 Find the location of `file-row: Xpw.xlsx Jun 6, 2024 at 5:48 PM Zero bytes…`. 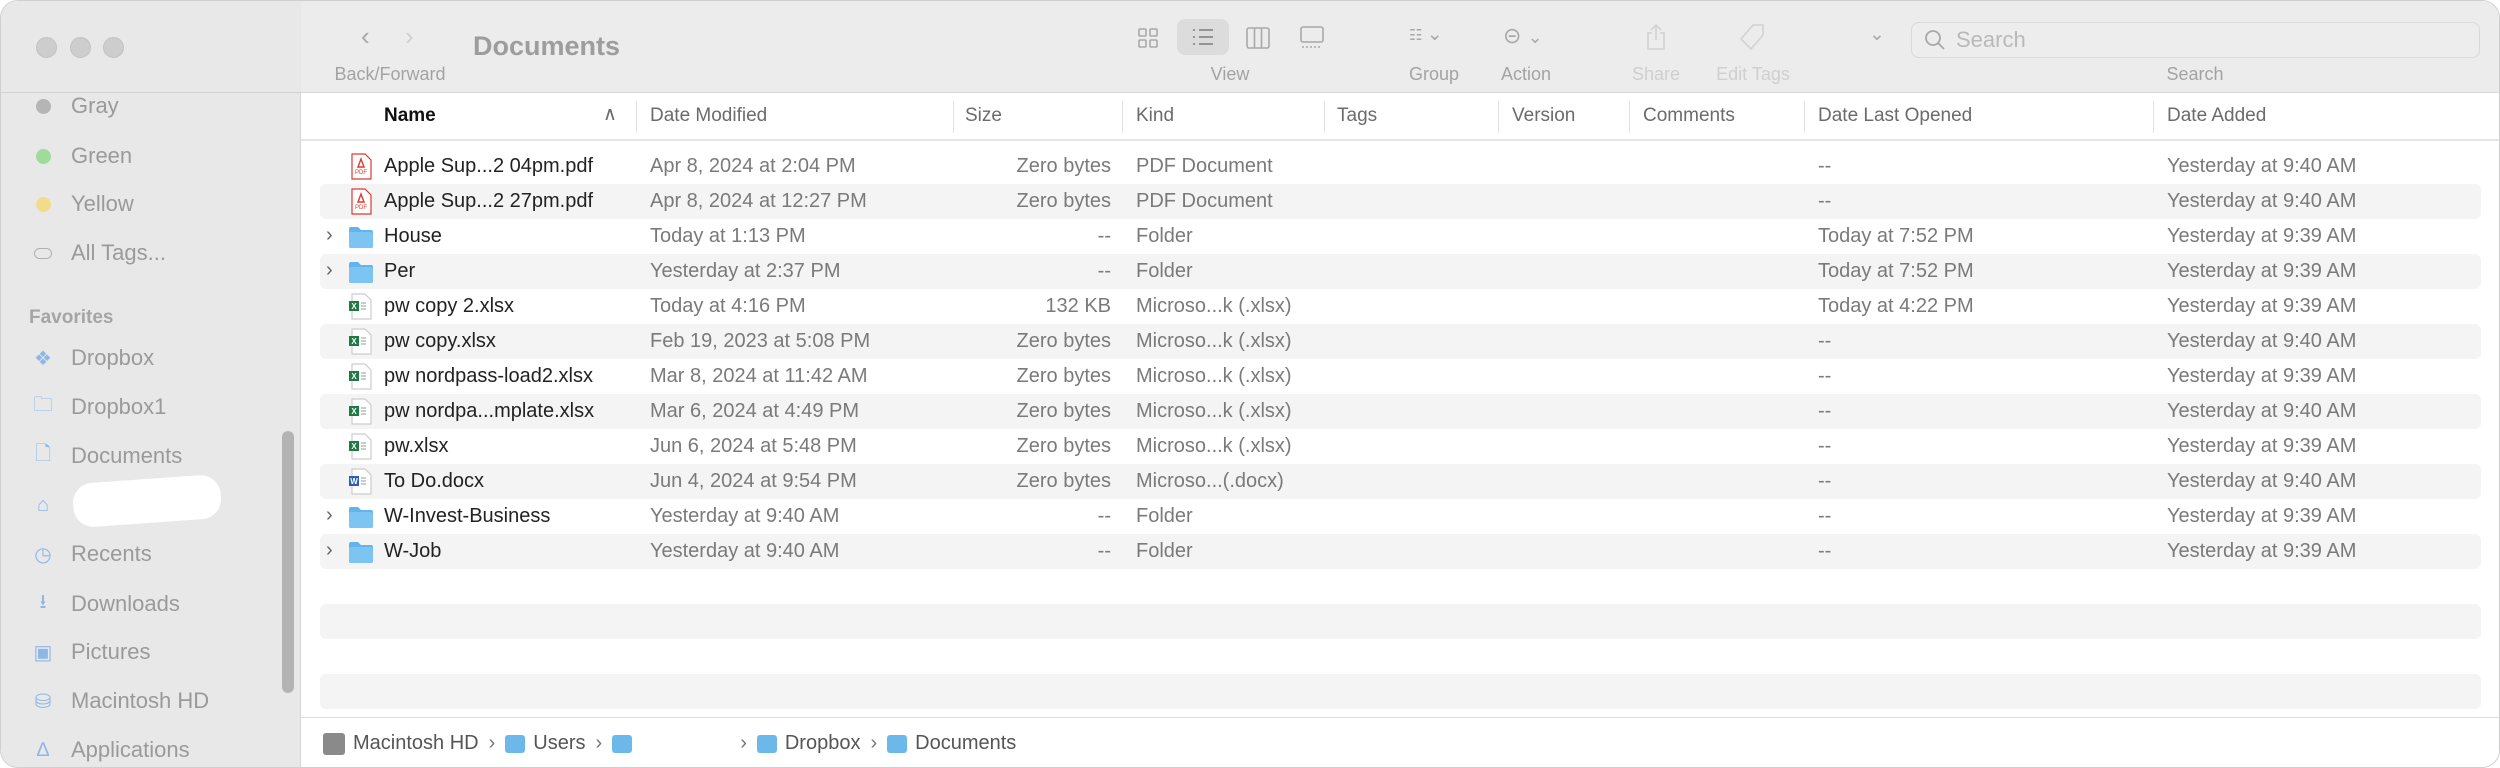

file-row: Xpw.xlsx Jun 6, 2024 at 5:48 PM Zero bytes… is located at coordinates (1400, 446).